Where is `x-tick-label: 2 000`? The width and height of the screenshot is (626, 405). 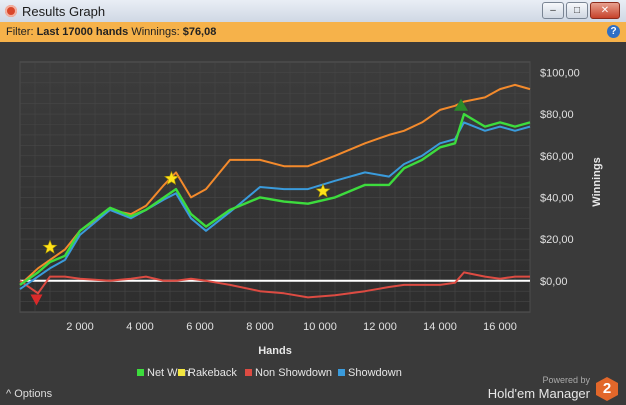
x-tick-label: 2 000 is located at coordinates (80, 327).